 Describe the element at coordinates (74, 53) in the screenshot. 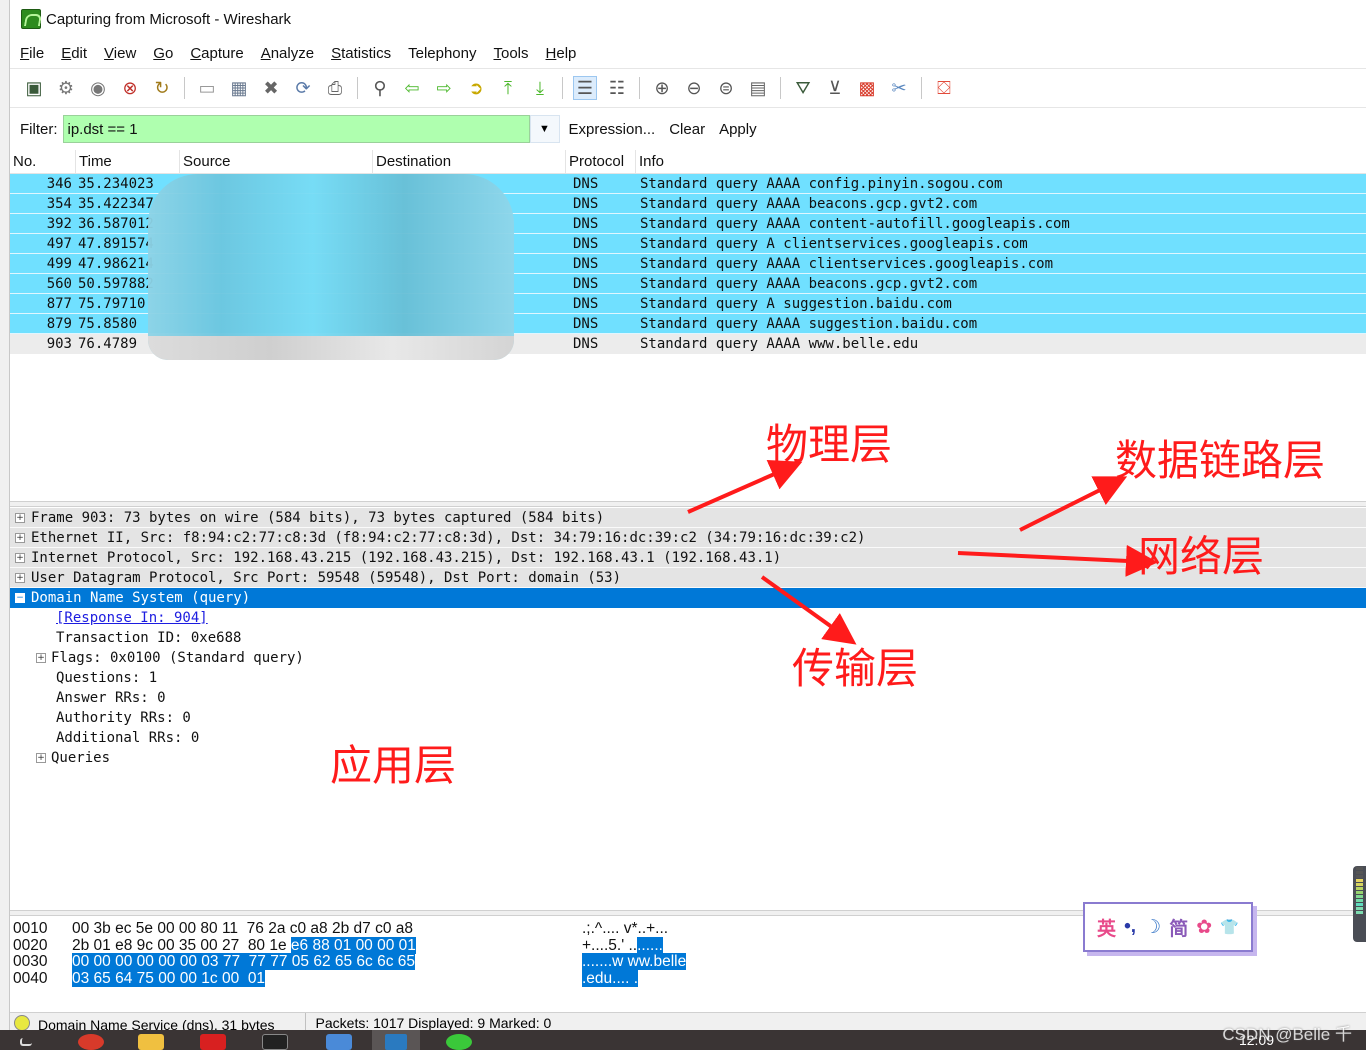

I see `menu-edit: Edit` at that location.